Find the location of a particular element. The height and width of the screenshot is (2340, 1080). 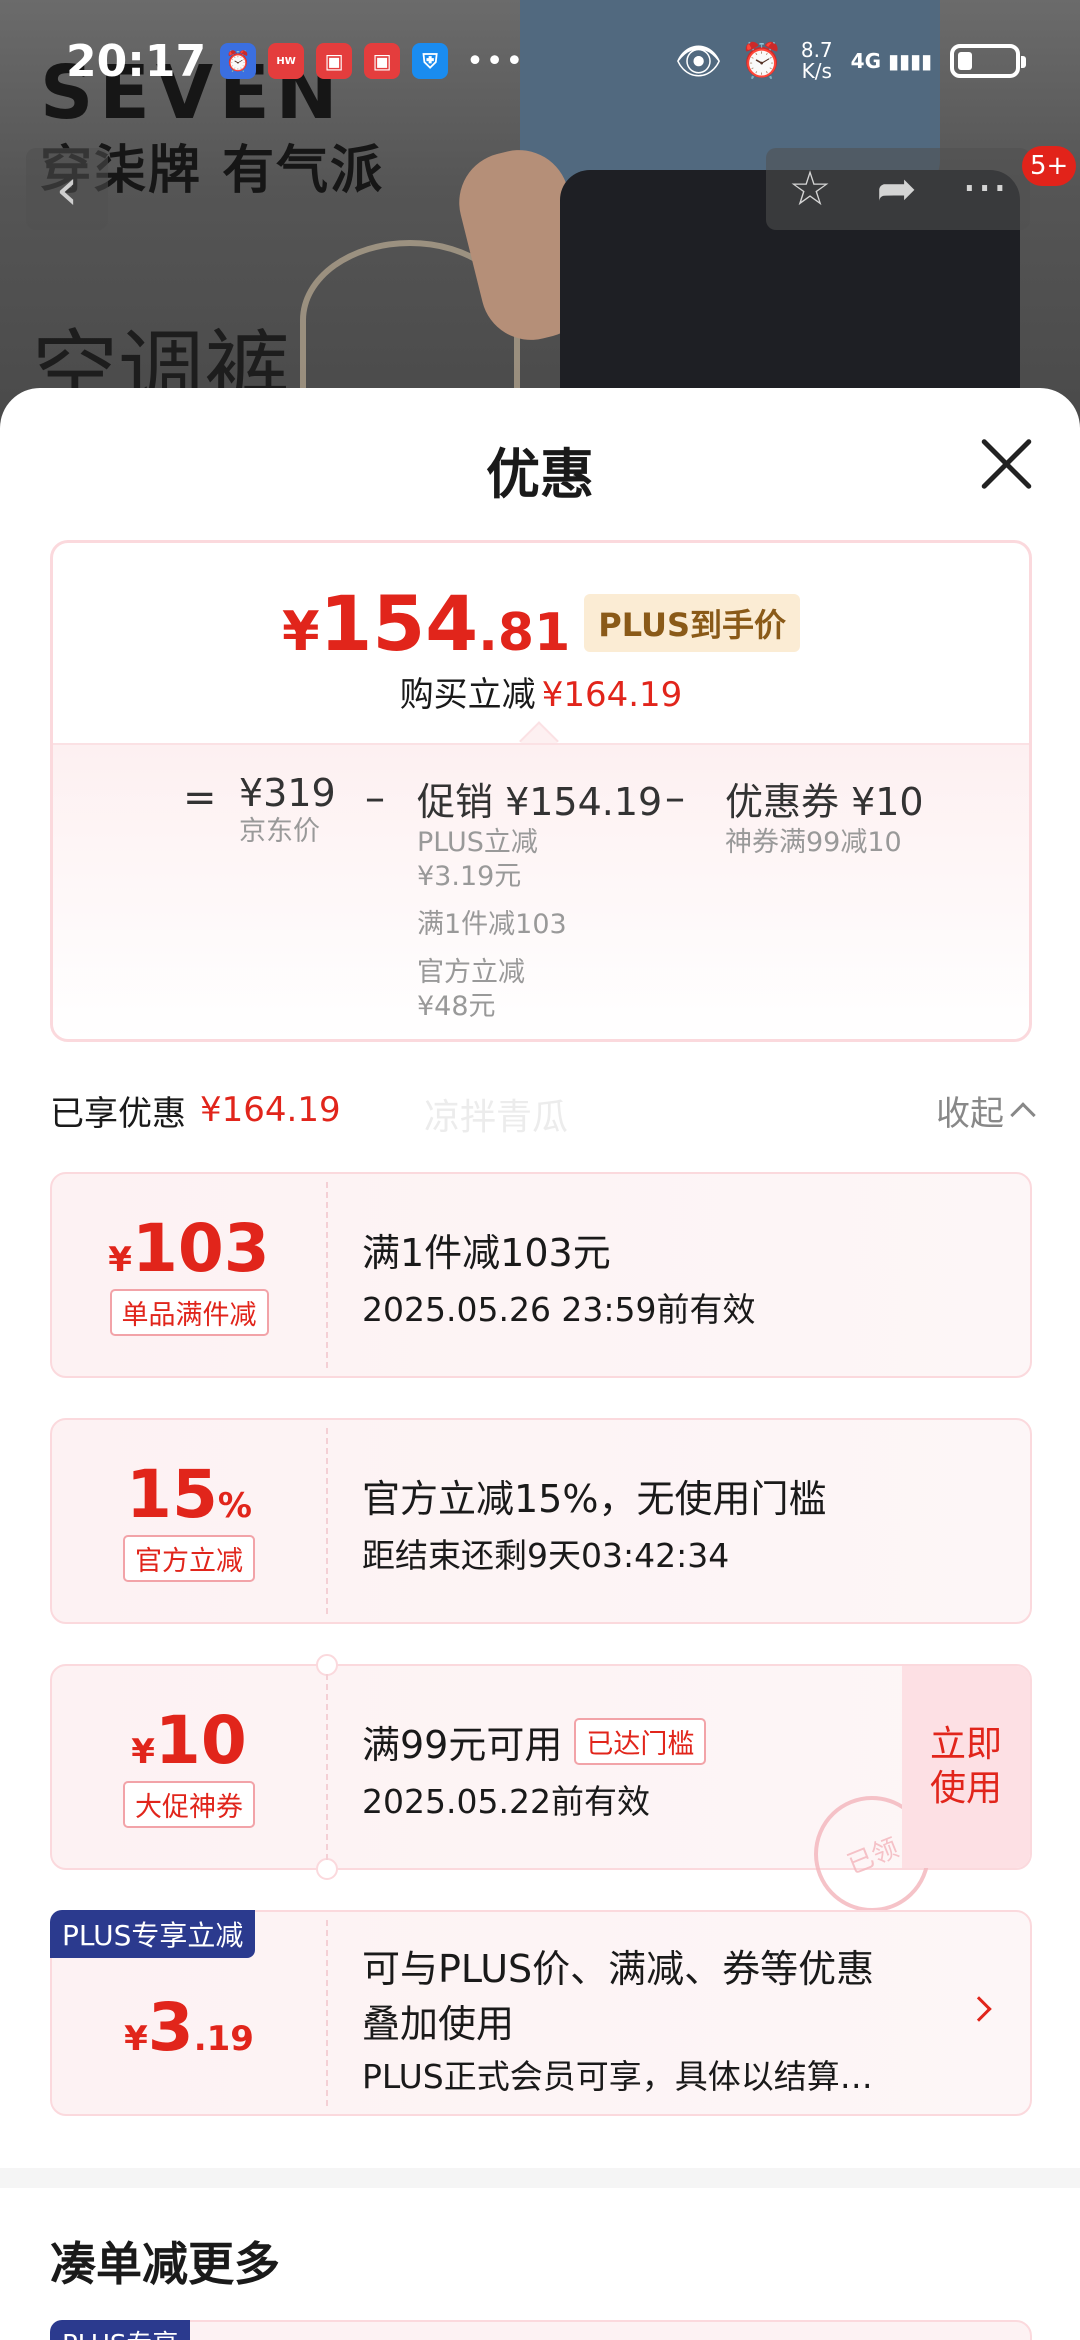

use-now-button: 立即 使用 is located at coordinates (966, 1767).